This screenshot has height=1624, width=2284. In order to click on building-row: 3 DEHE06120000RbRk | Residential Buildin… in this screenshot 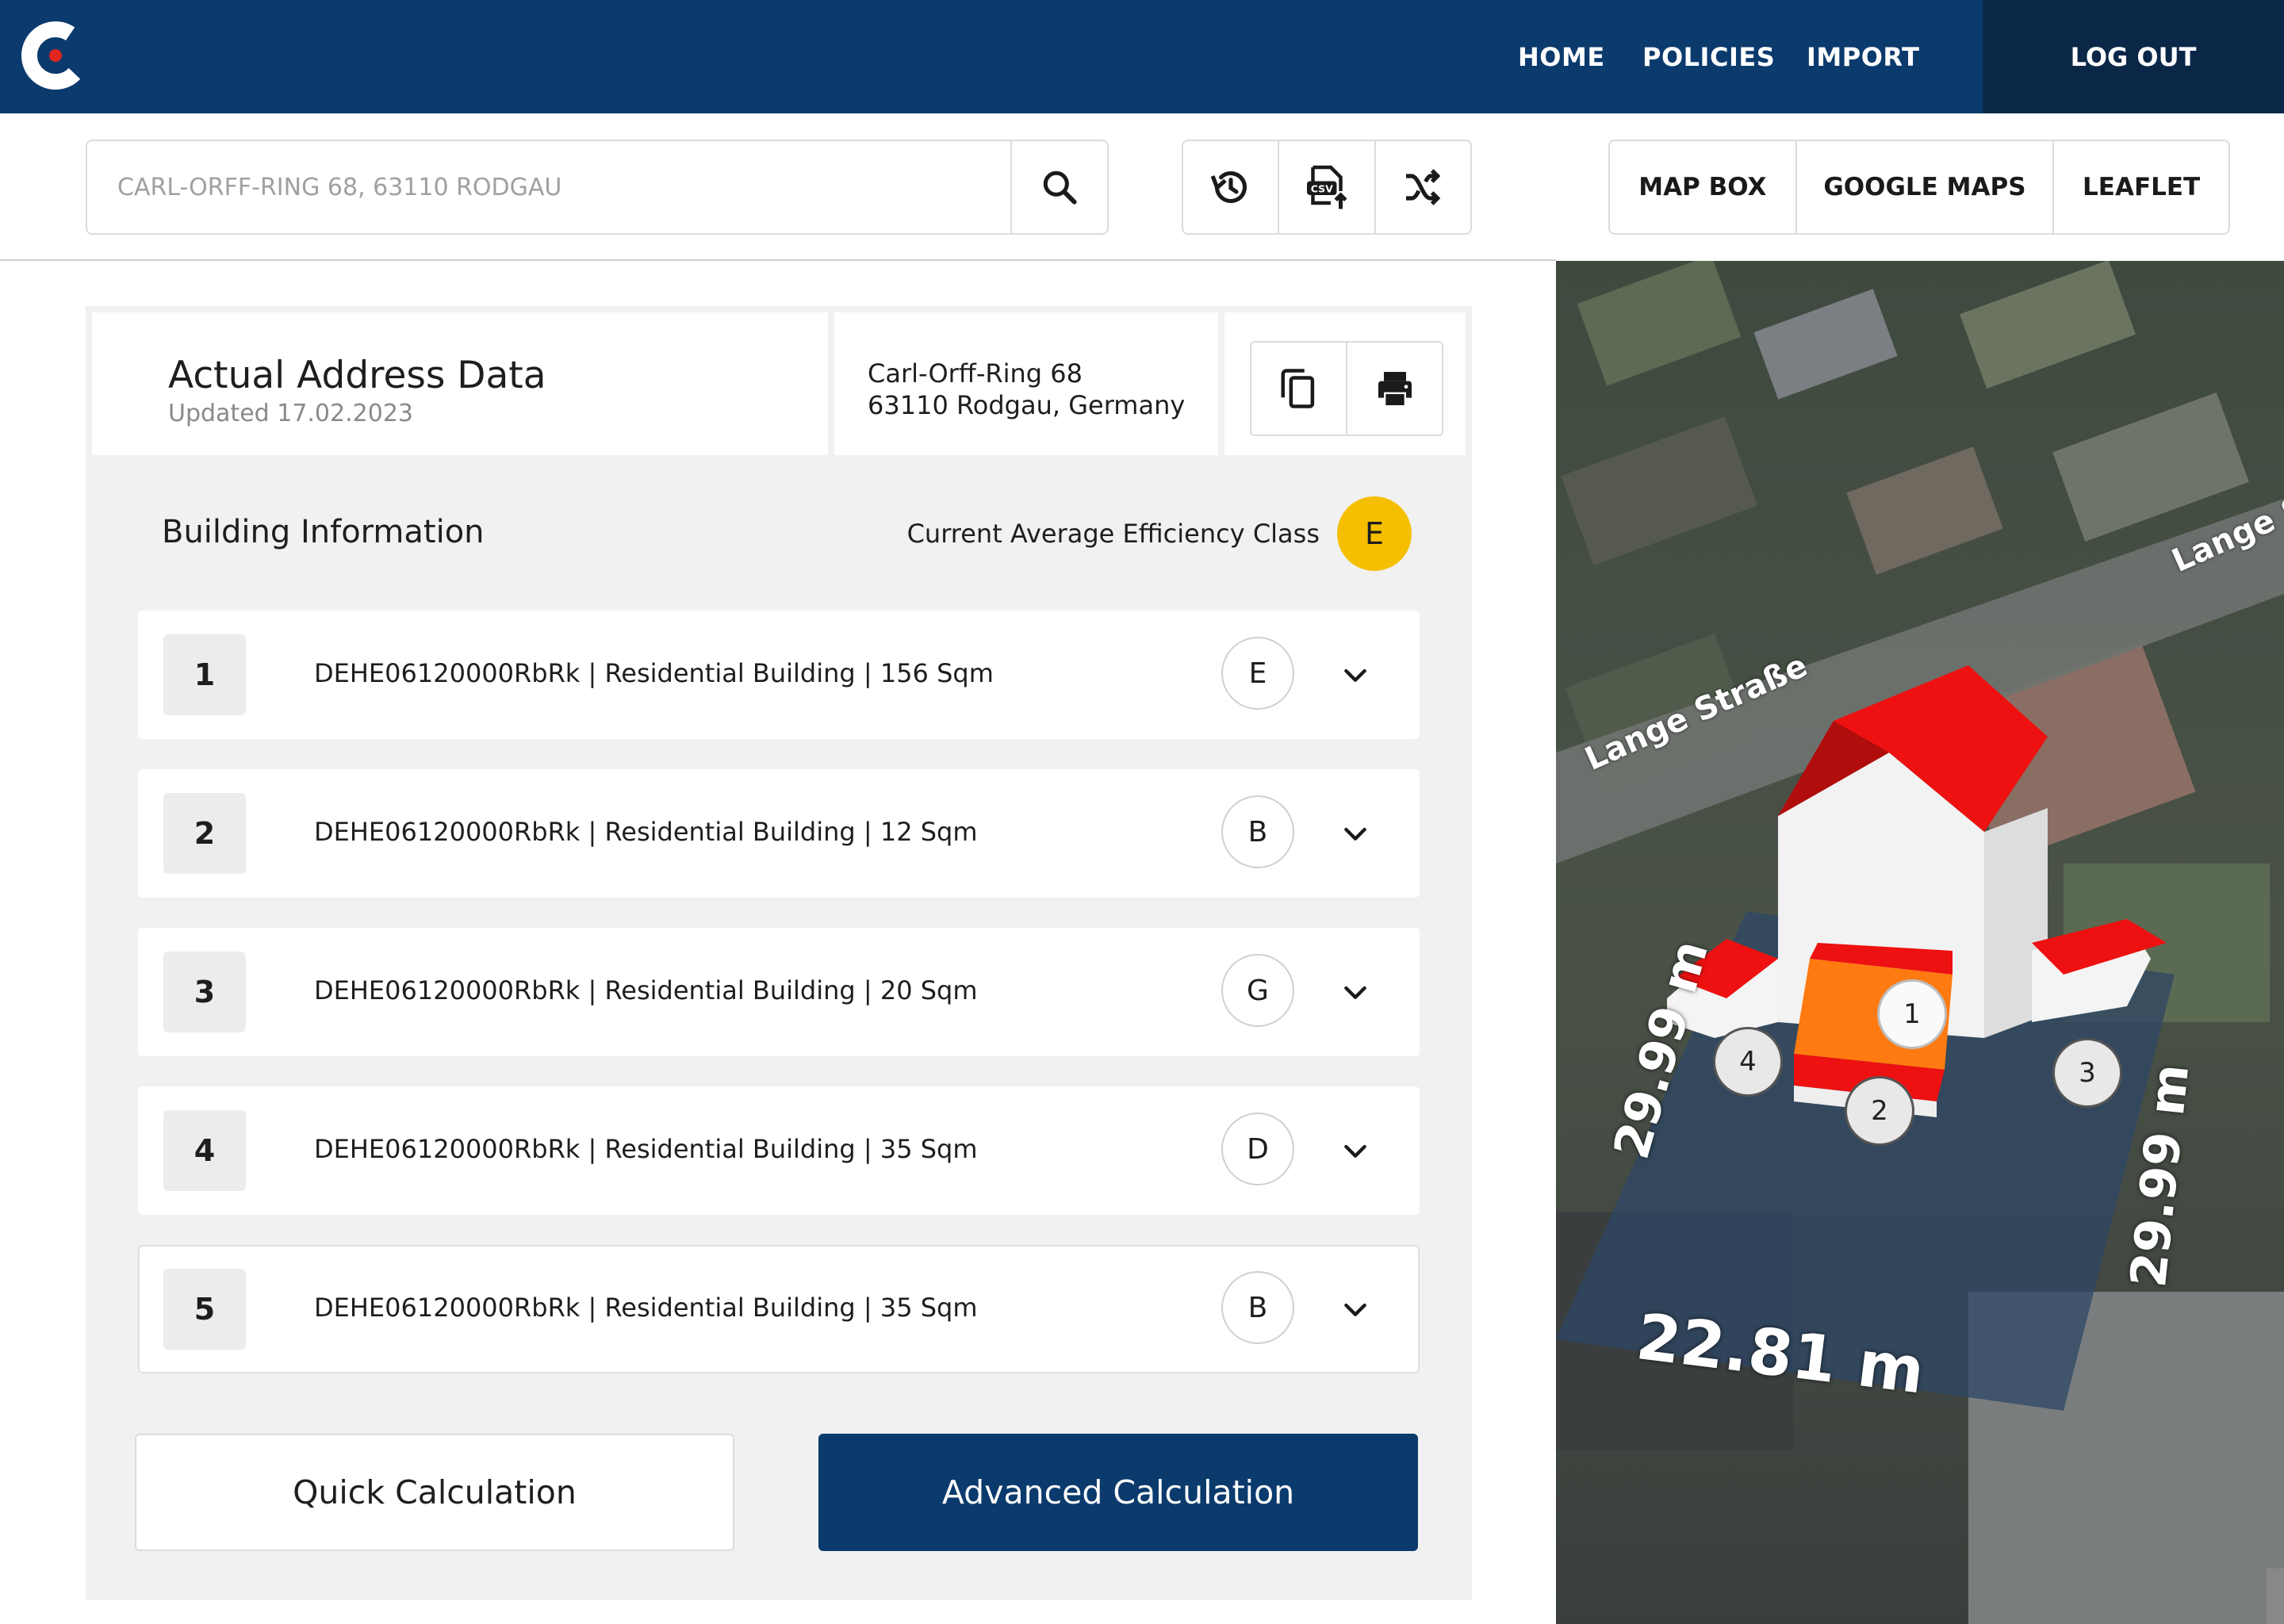, I will do `click(779, 992)`.